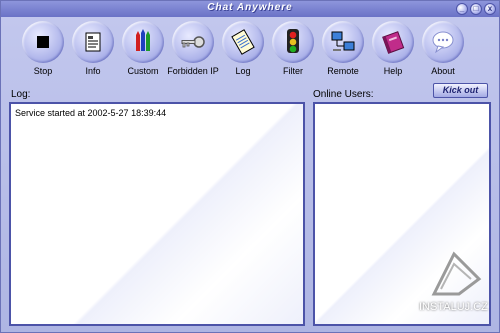 The image size is (500, 333). I want to click on minimize-button: _, so click(462, 9).